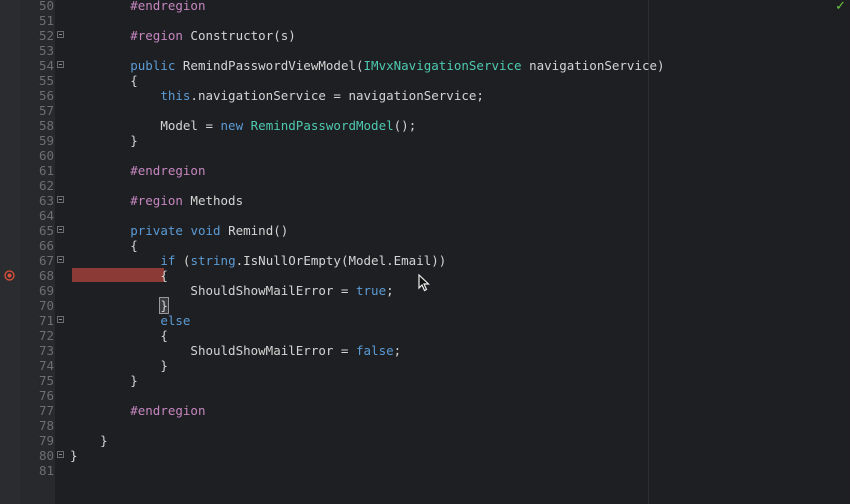  I want to click on line-number: 81, so click(46, 470).